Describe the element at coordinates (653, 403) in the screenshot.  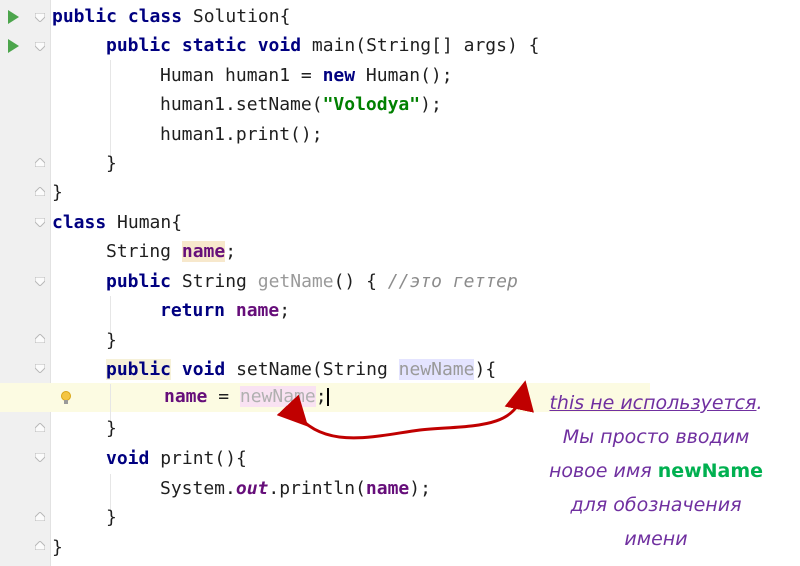
I see `annotation-emphasis: this не используется` at that location.